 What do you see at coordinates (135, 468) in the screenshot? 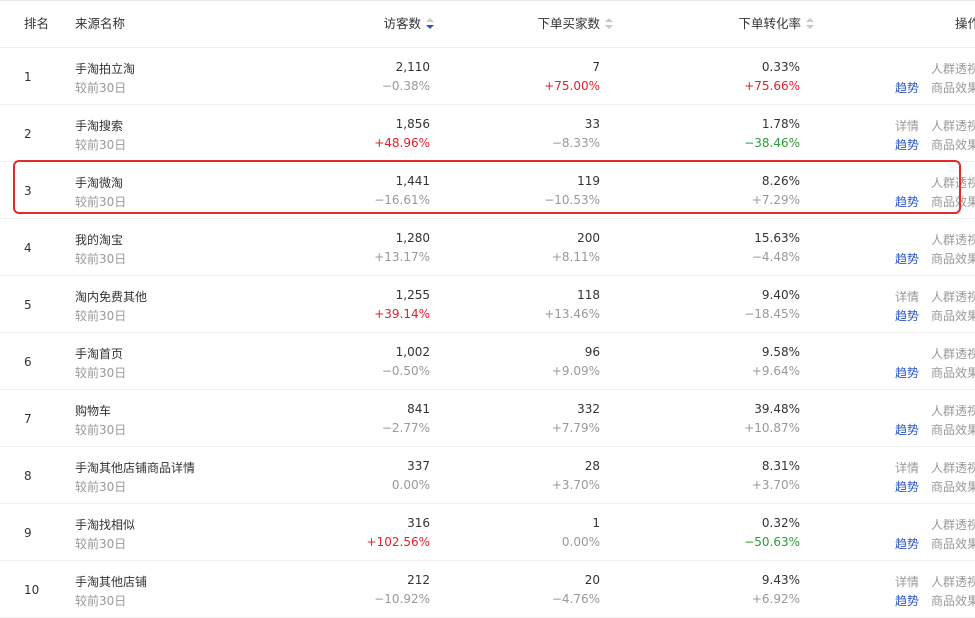
I see `source-name: 手淘其他店铺商品详情` at bounding box center [135, 468].